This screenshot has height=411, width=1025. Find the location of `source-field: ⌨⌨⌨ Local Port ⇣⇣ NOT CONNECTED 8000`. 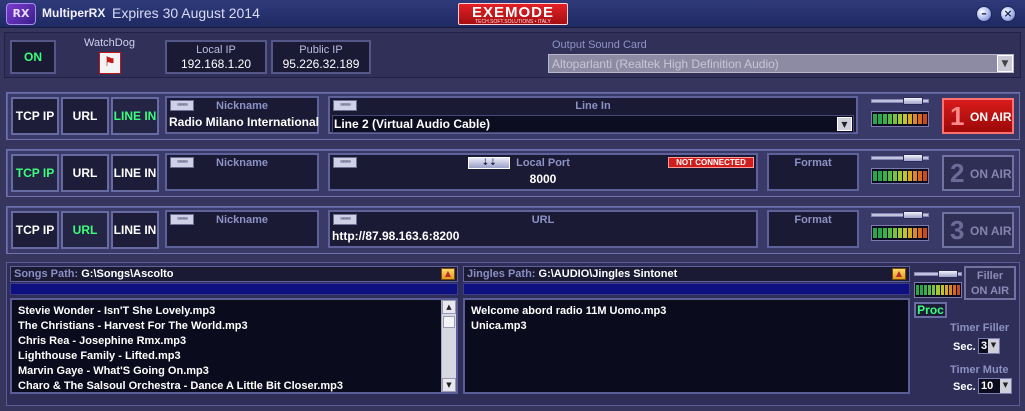

source-field: ⌨⌨⌨ Local Port ⇣⇣ NOT CONNECTED 8000 is located at coordinates (543, 172).